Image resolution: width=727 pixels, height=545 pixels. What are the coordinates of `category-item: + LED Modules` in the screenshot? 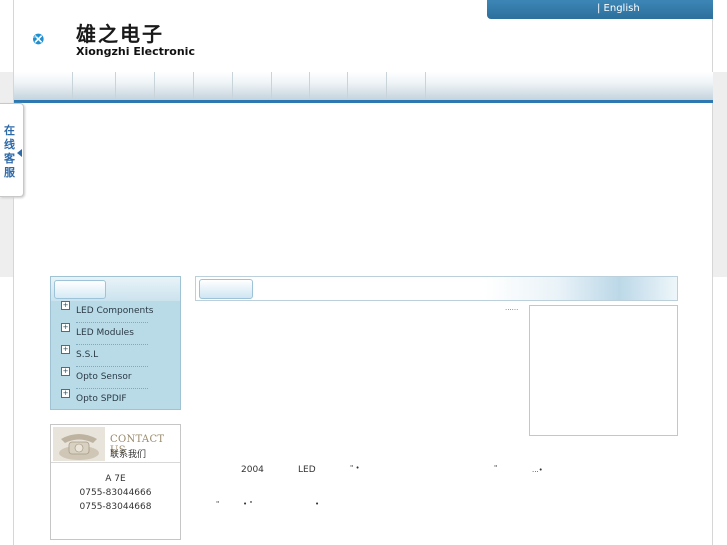 It's located at (116, 334).